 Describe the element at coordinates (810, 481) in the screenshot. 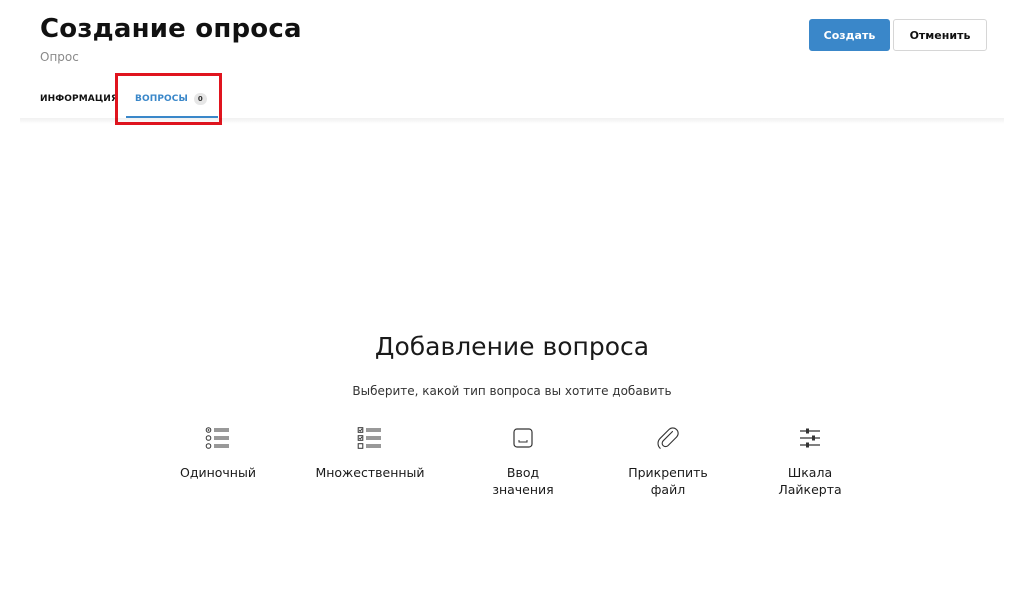

I see `question-type-likert-scale-label: Шкала Лайкерта` at that location.